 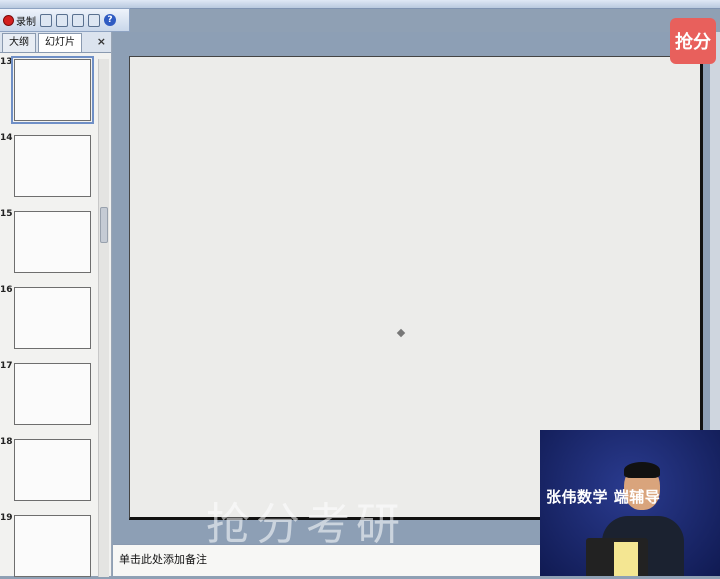 What do you see at coordinates (6, 442) in the screenshot?
I see `slide-number: 18` at bounding box center [6, 442].